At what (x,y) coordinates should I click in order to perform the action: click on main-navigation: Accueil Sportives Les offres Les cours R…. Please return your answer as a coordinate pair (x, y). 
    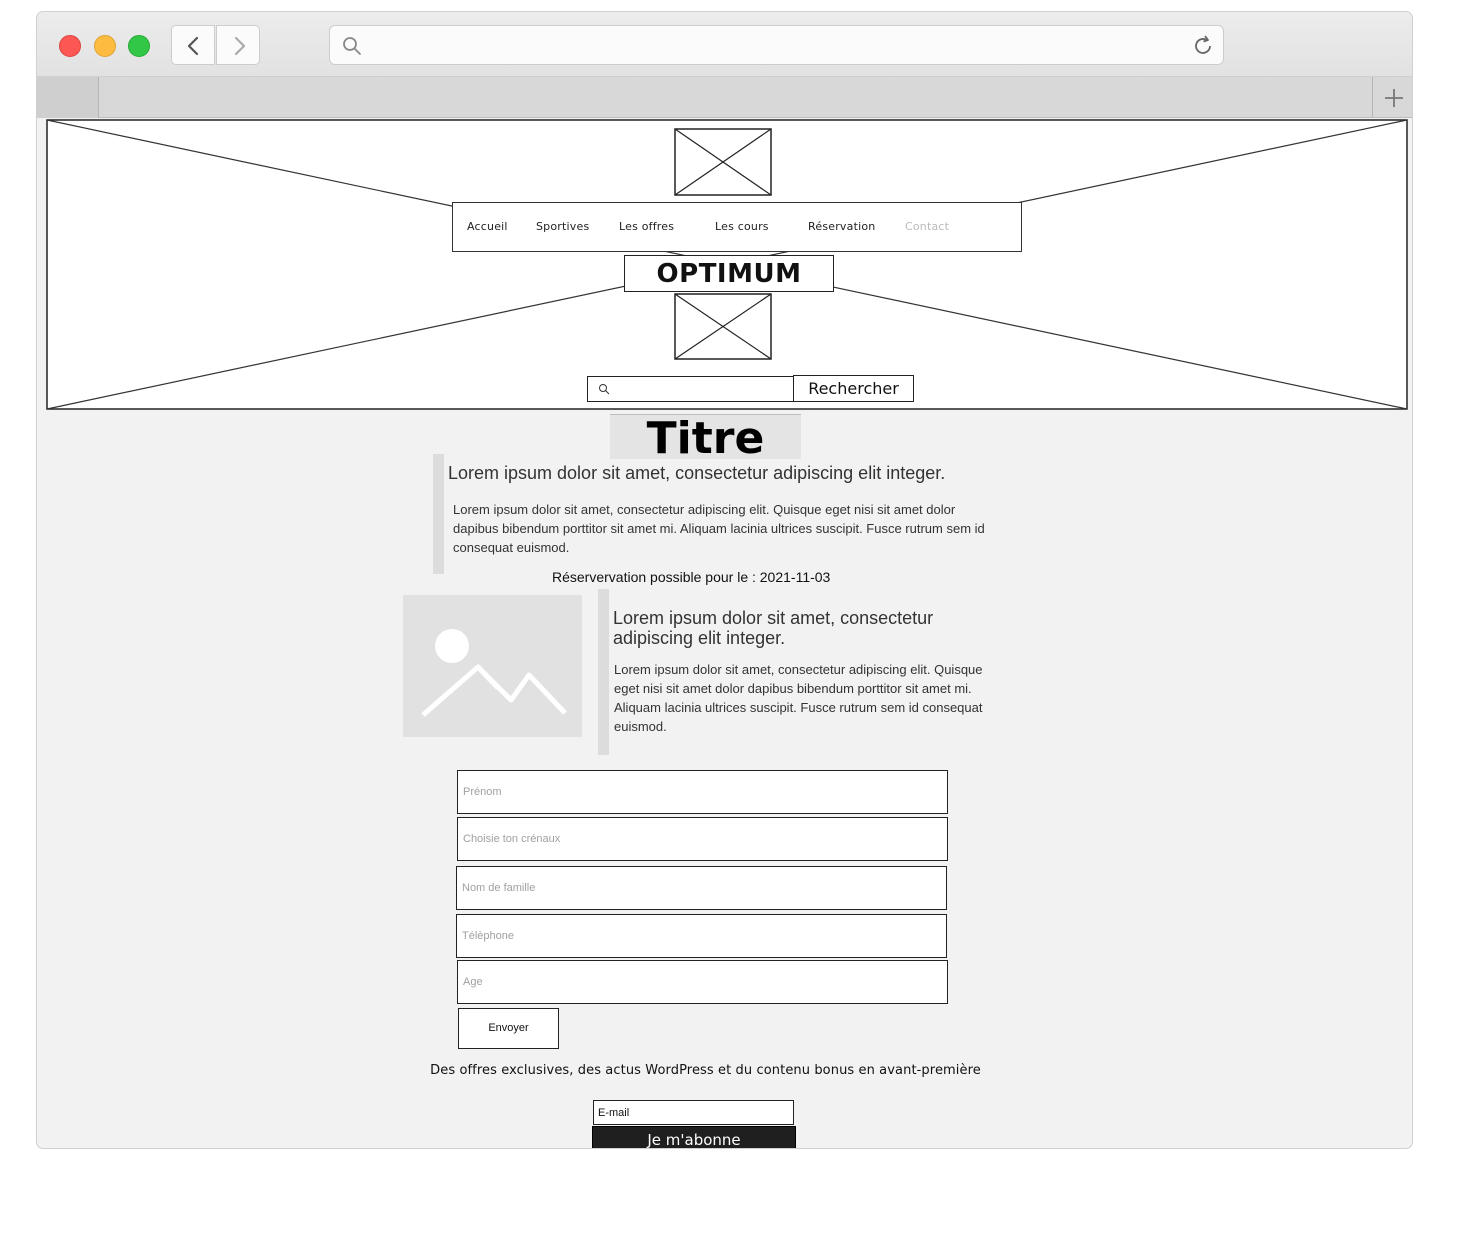
    Looking at the image, I should click on (737, 227).